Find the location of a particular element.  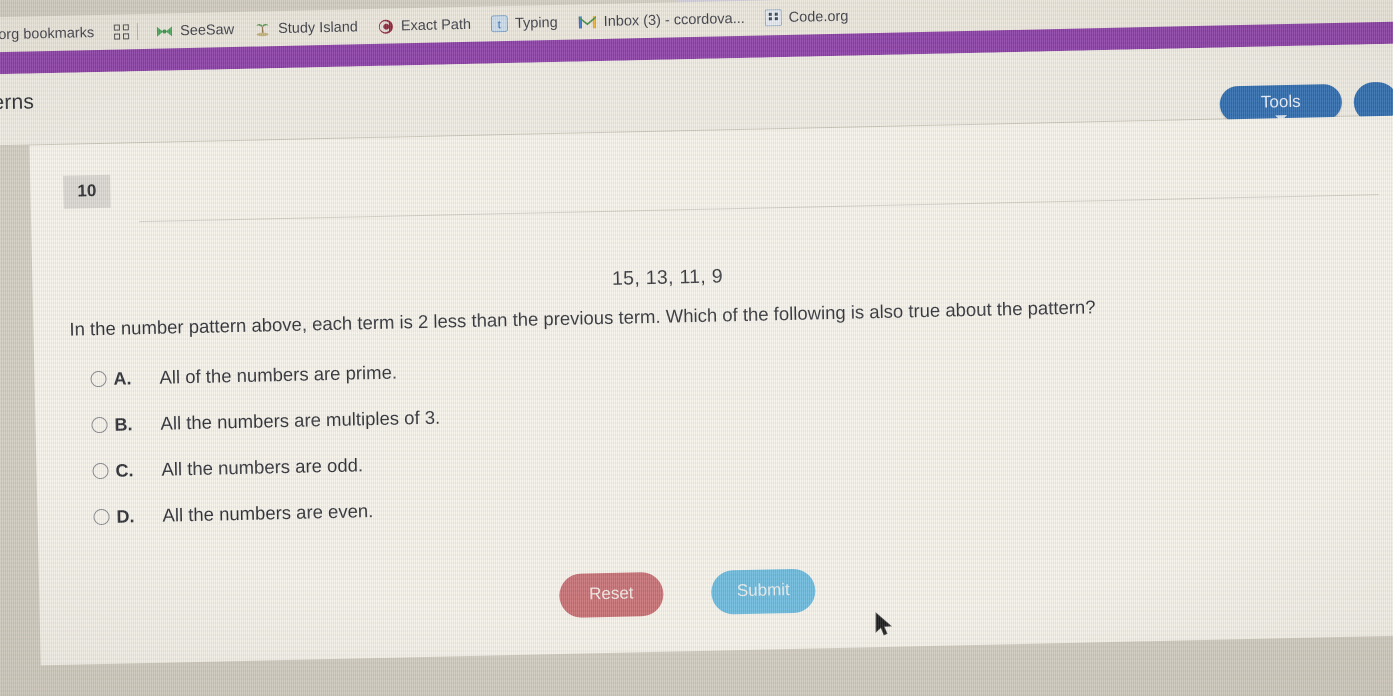

bookmark-exact-path: Exact Path is located at coordinates (424, 25).